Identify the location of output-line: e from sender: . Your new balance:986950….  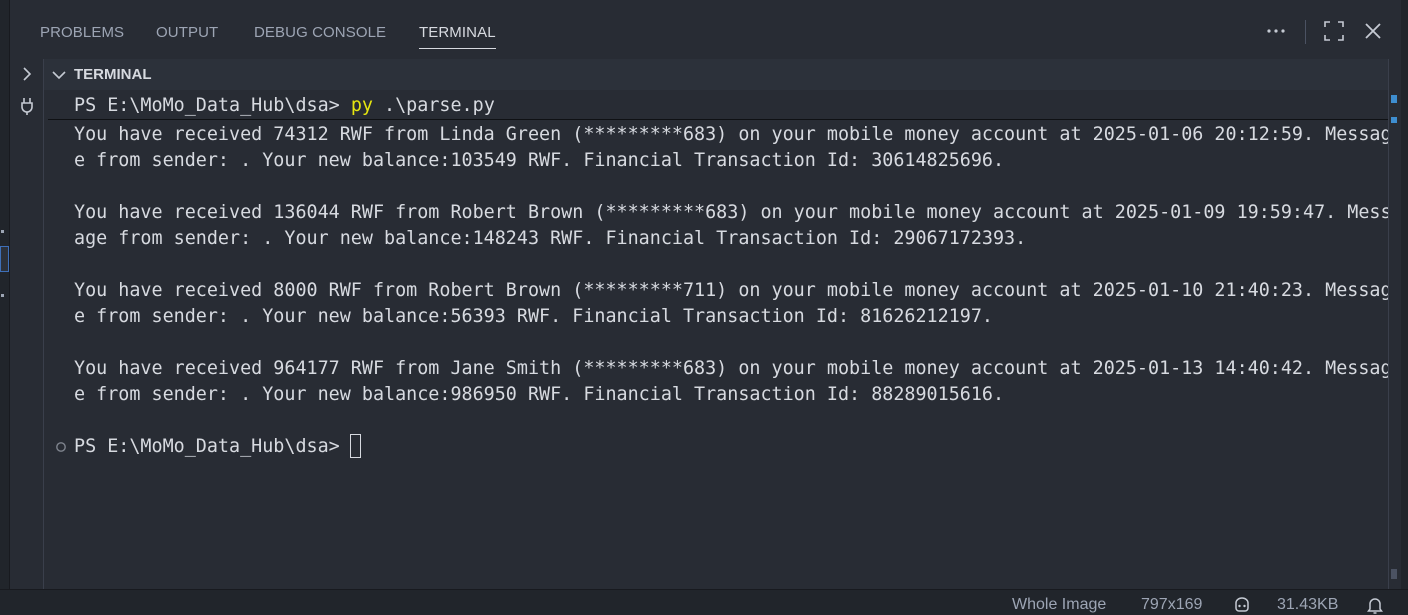
(539, 394).